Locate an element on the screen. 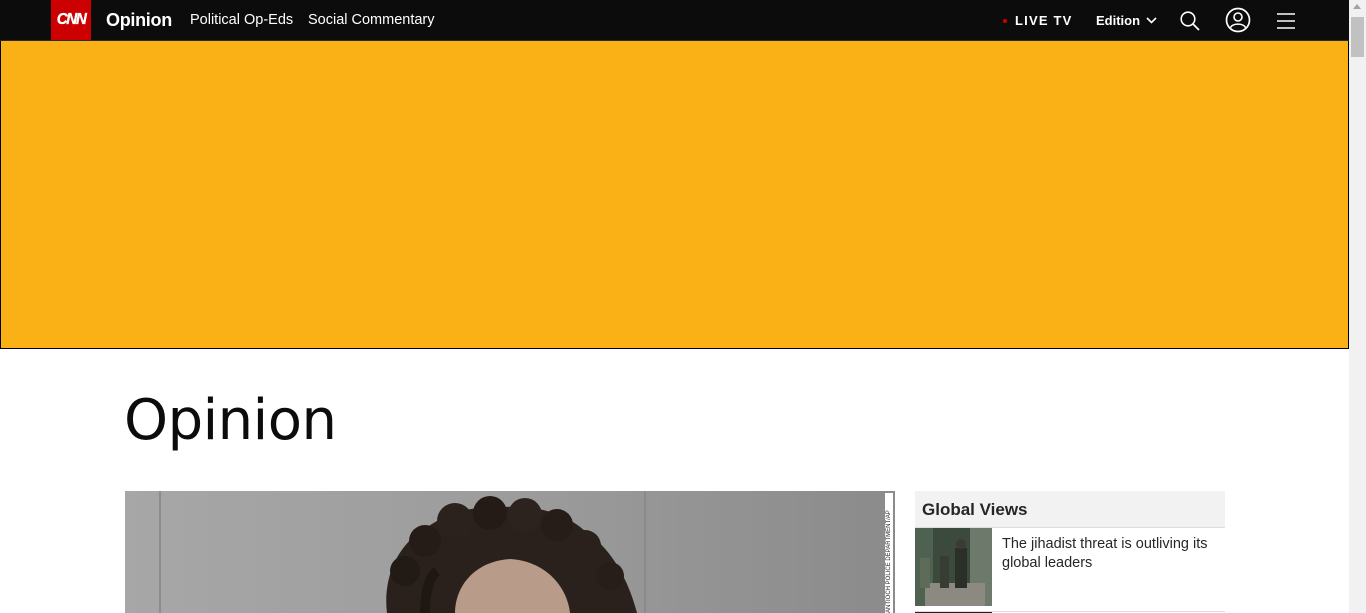  account-button is located at coordinates (1238, 20).